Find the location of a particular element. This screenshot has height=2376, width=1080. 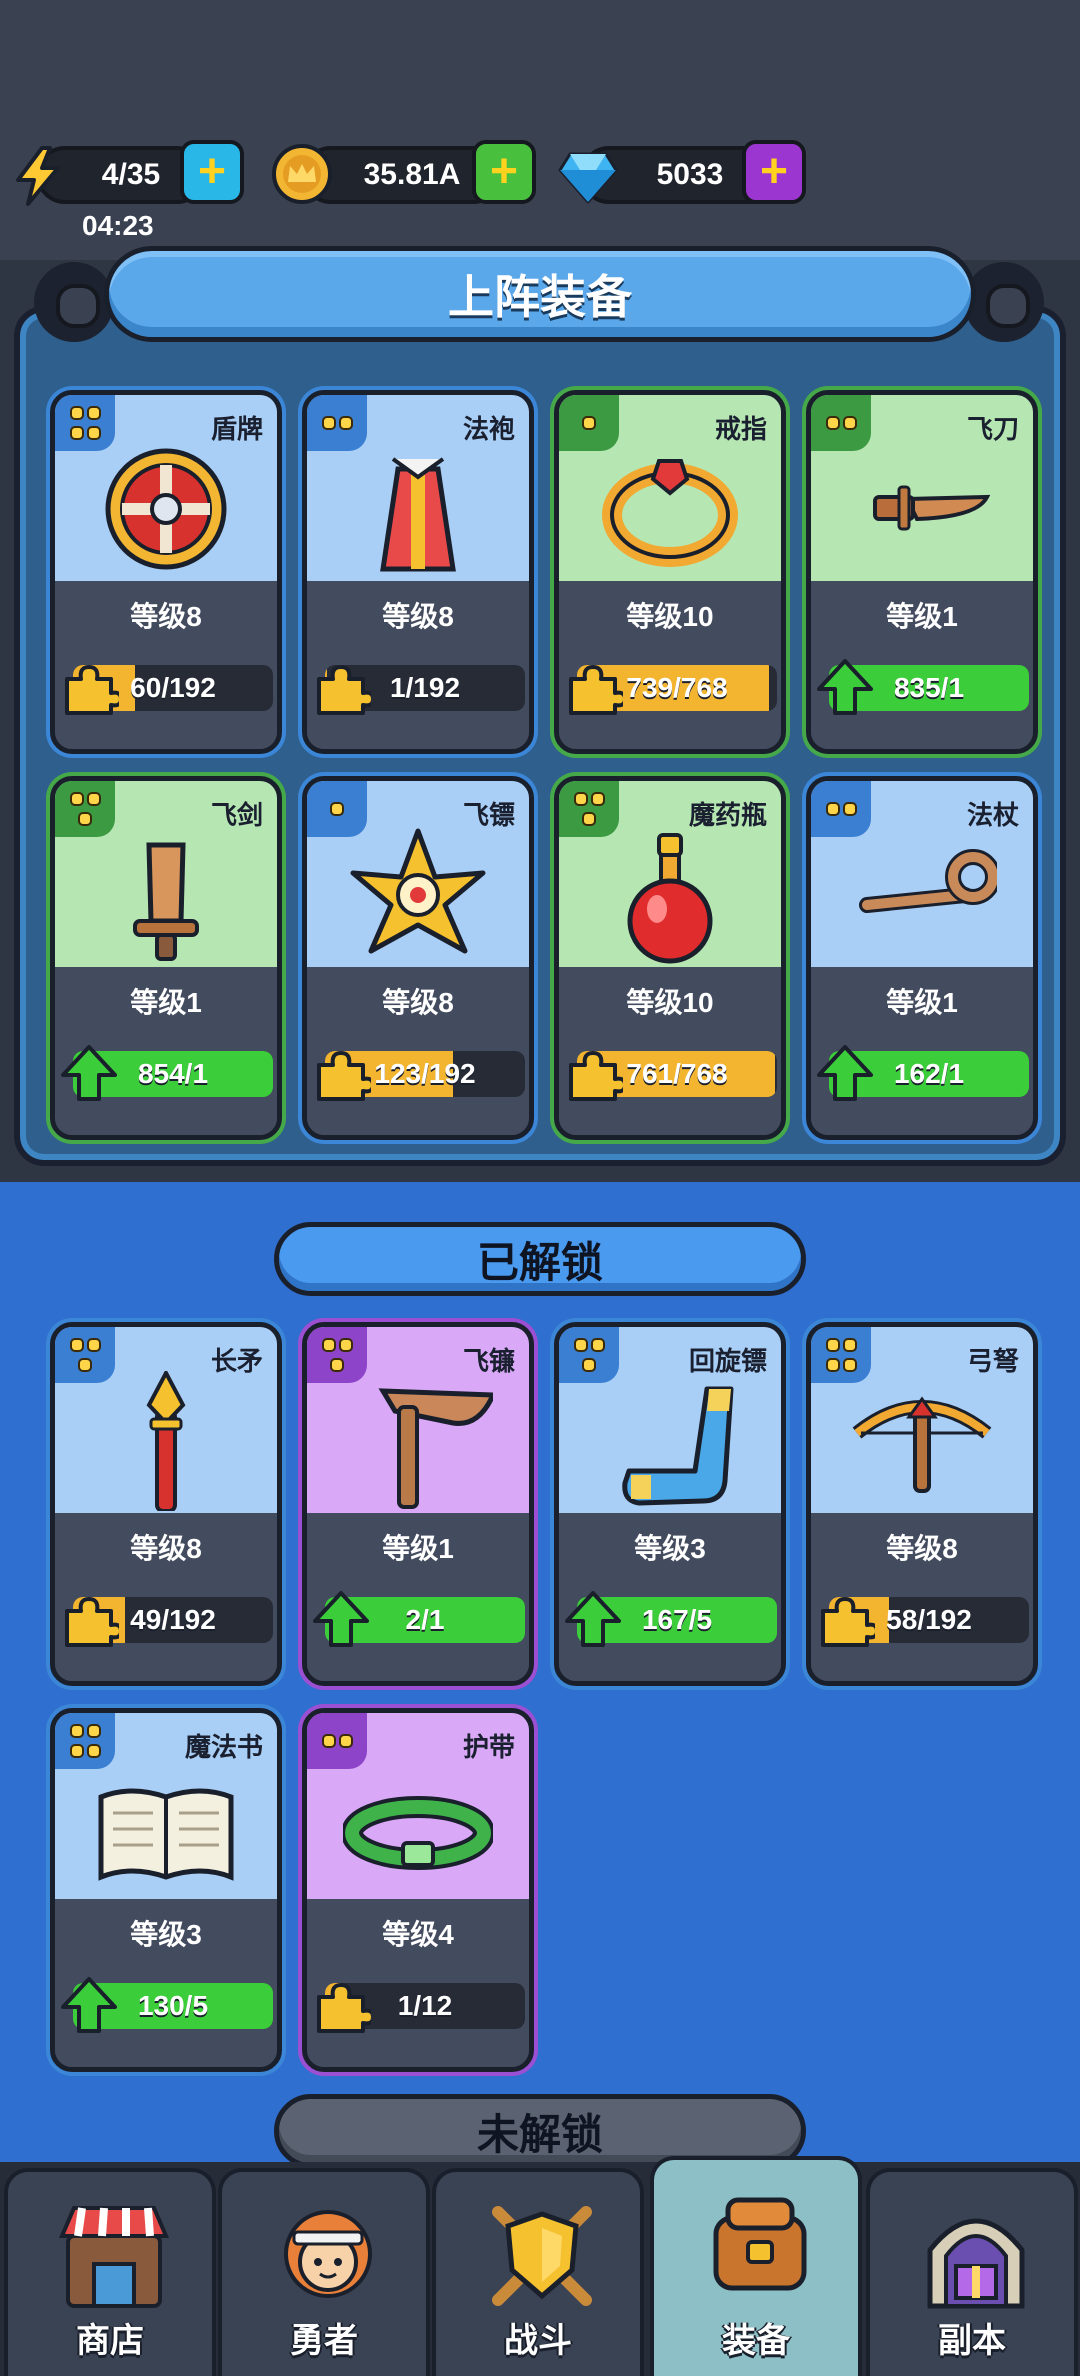

equipment-card: 飞刀 等级1 835/1 is located at coordinates (922, 572).